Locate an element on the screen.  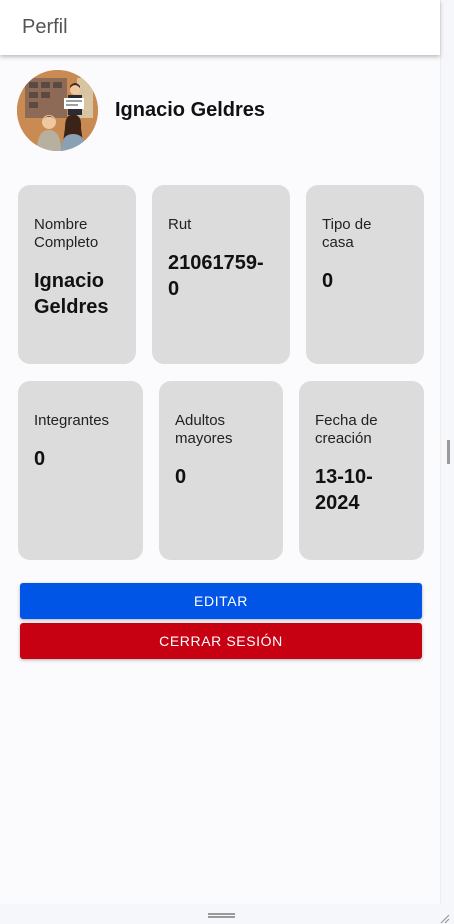
user-name: Ignacio Geldres is located at coordinates (190, 110).